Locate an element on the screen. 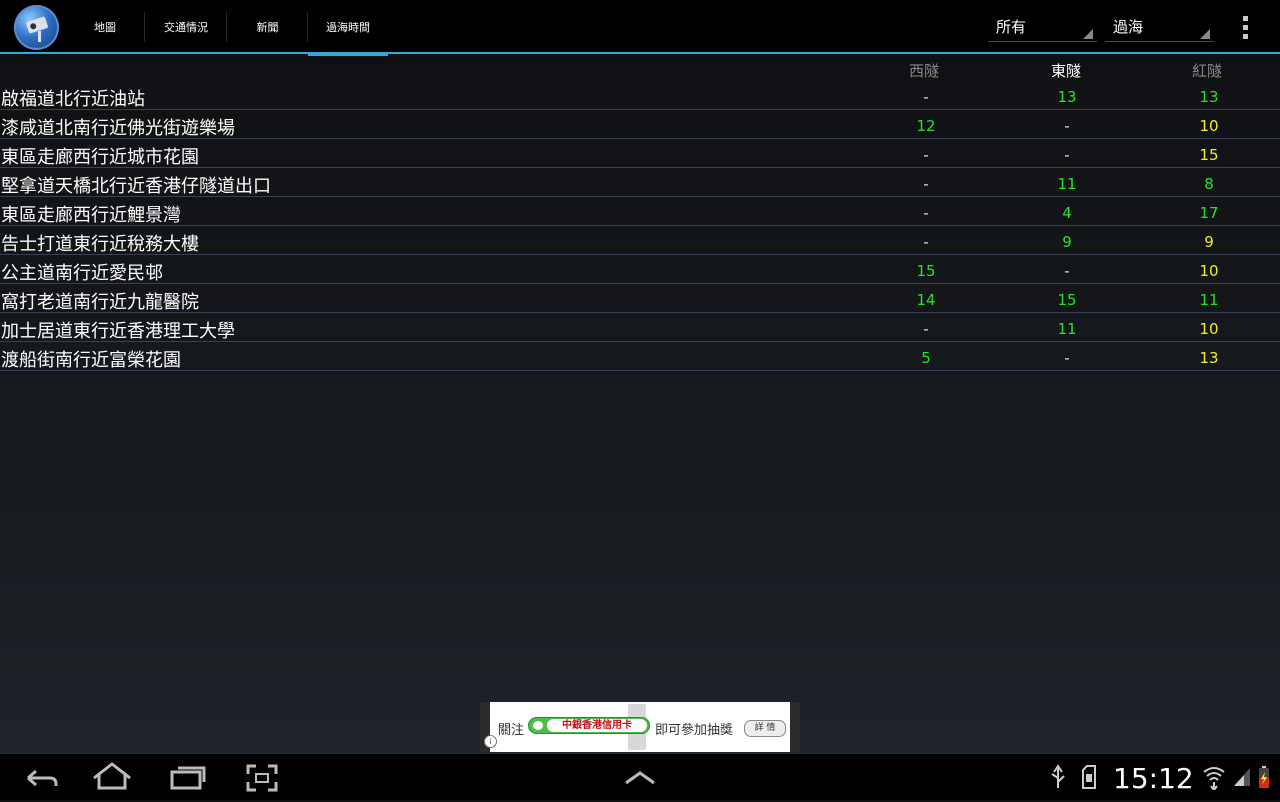 The image size is (1280, 802). tab-map: 地圖 is located at coordinates (105, 27).